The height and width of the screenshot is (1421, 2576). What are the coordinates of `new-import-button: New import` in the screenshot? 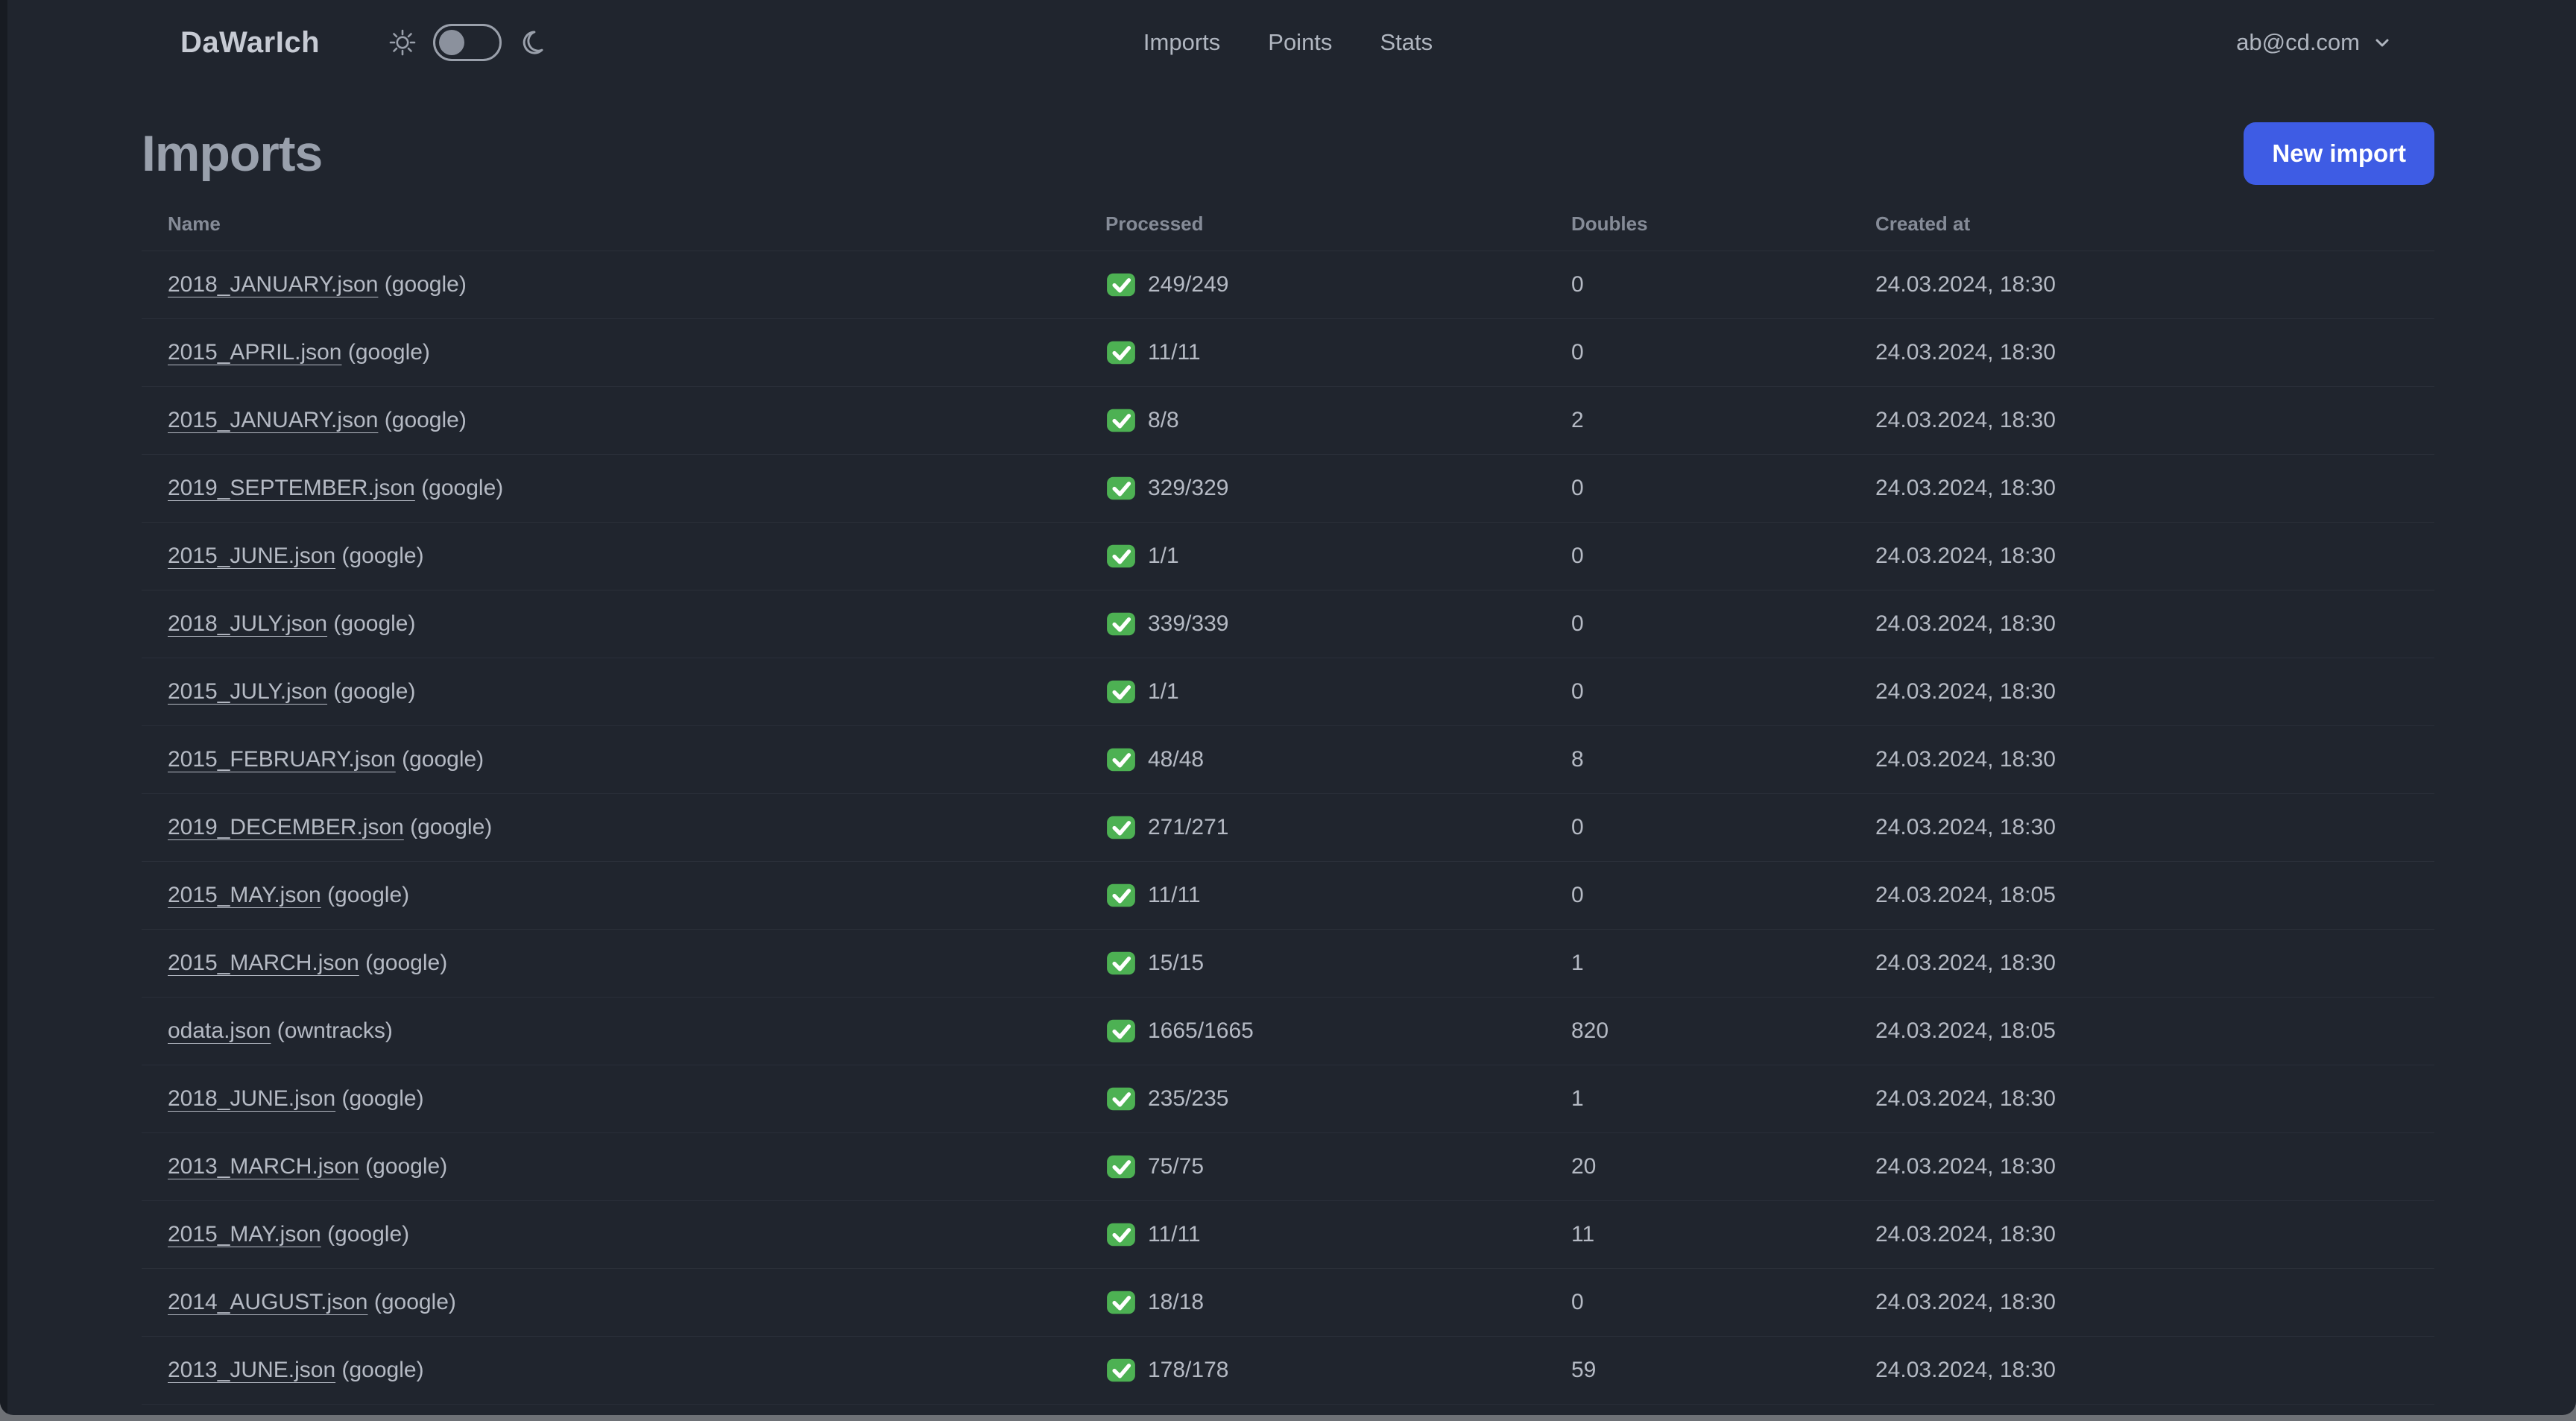 It's located at (2339, 153).